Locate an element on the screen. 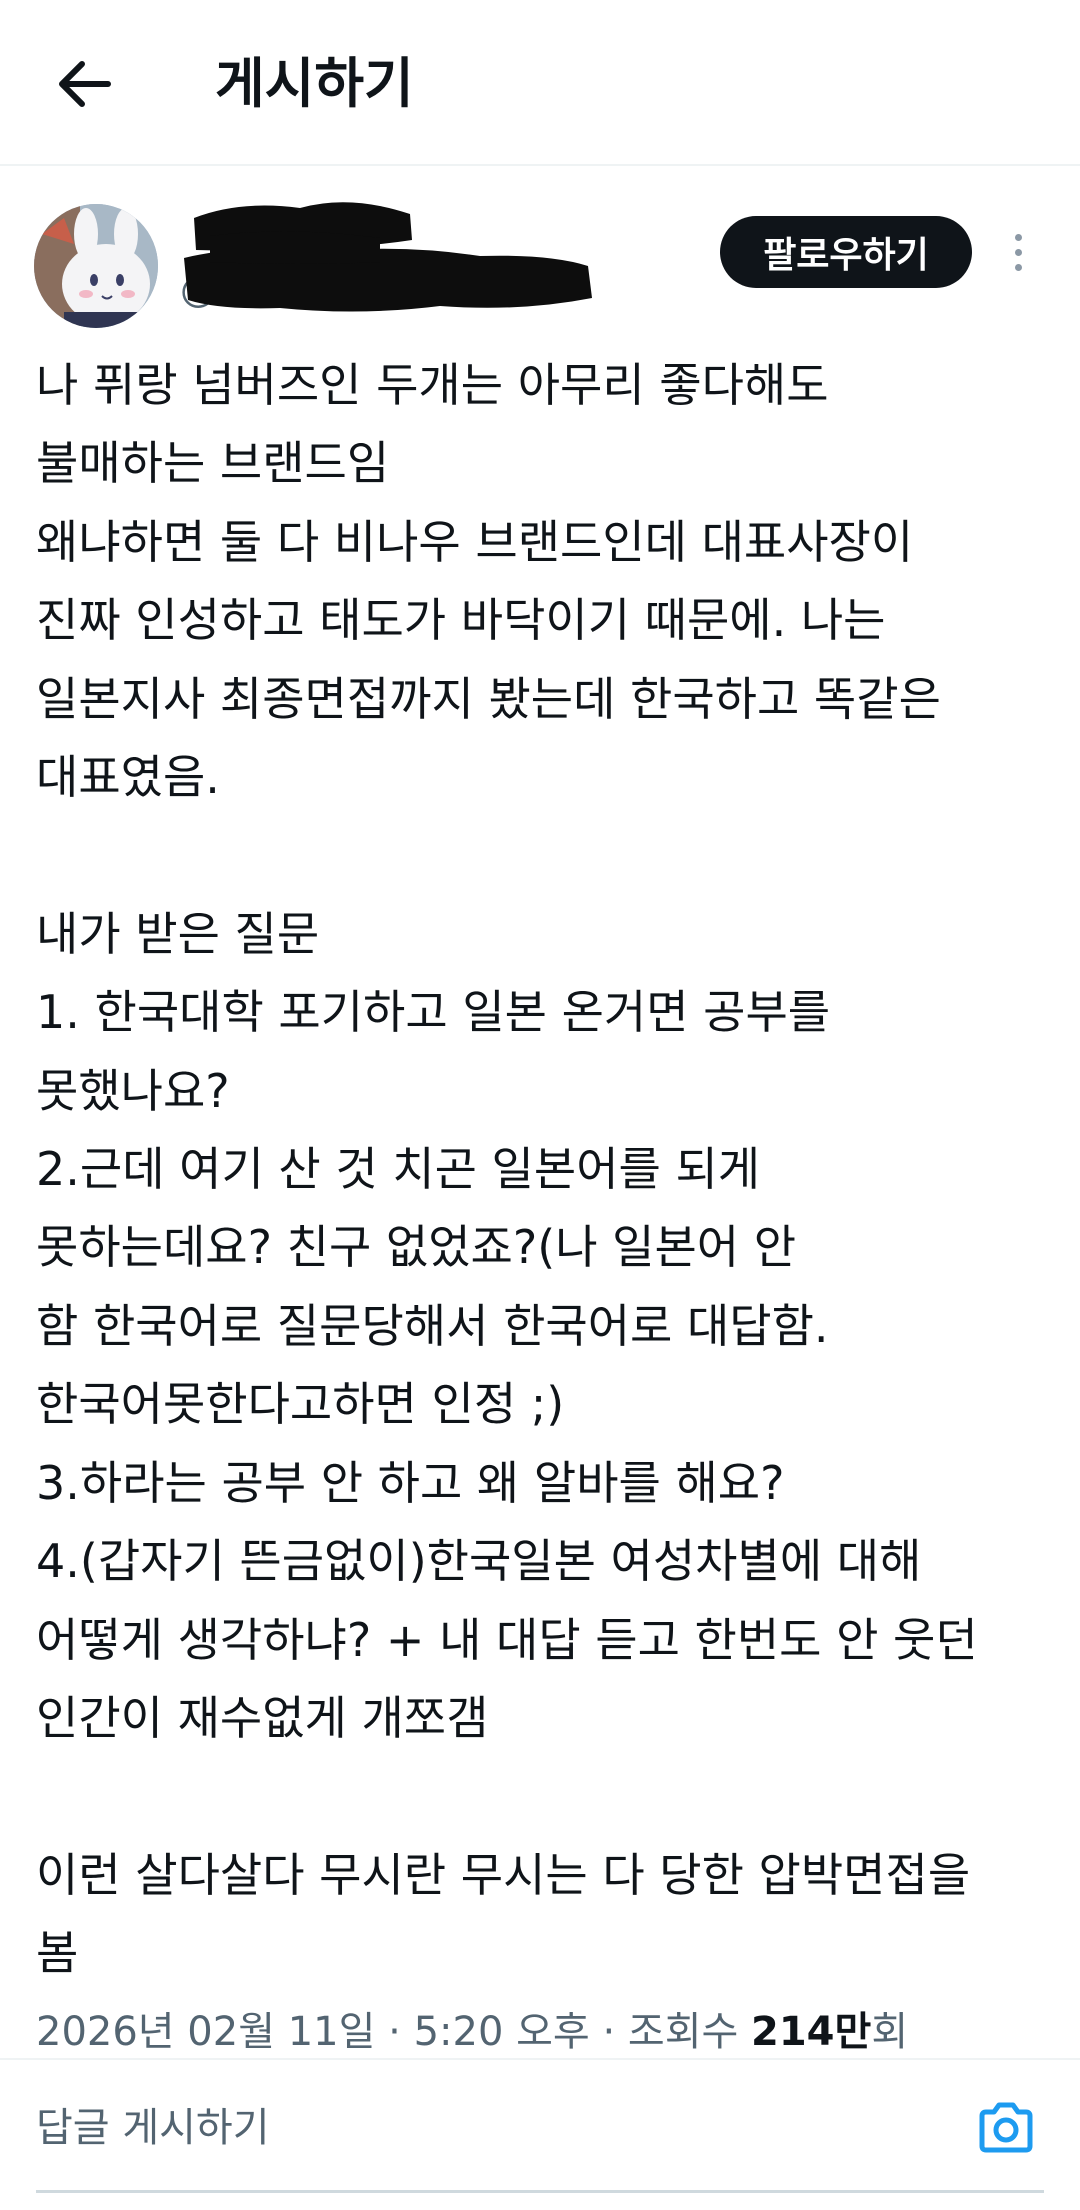 The width and height of the screenshot is (1080, 2210). reply-input is located at coordinates (476, 2128).